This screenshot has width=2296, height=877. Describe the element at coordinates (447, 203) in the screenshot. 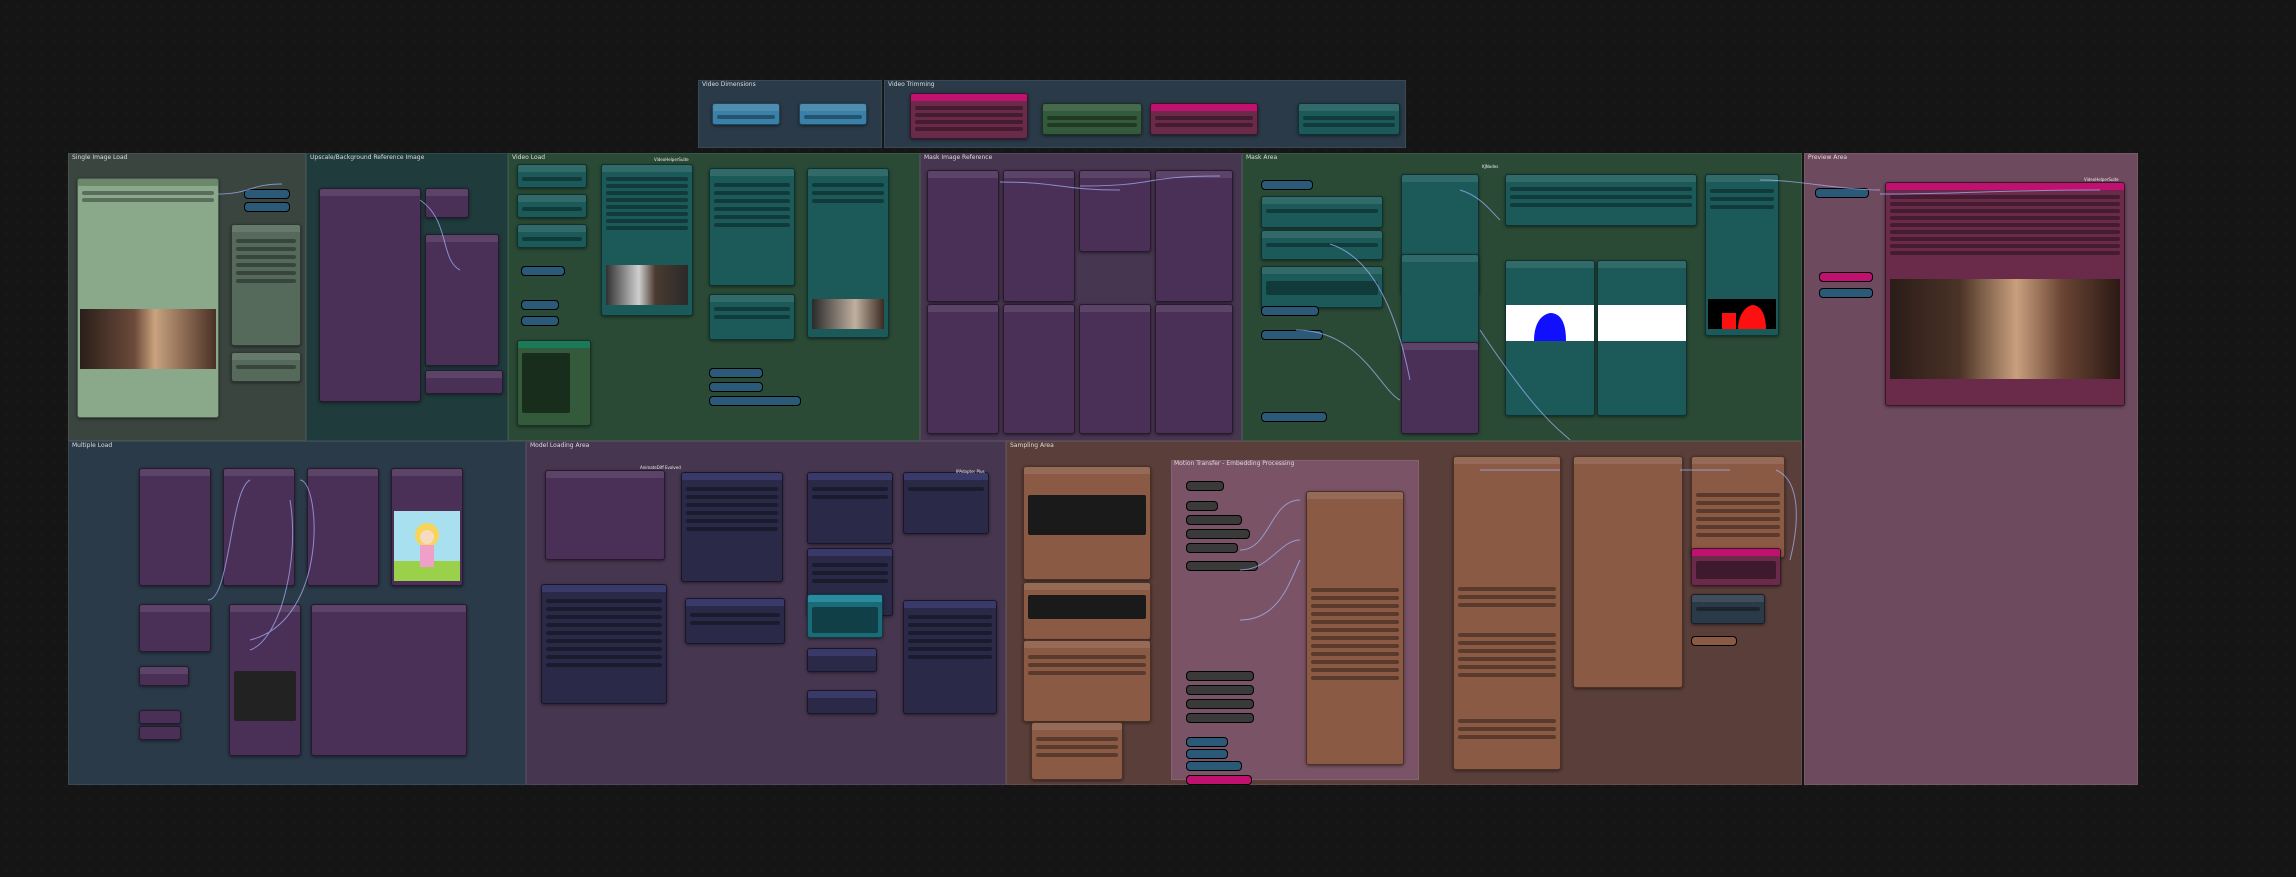

I see `node-upscale-model` at that location.